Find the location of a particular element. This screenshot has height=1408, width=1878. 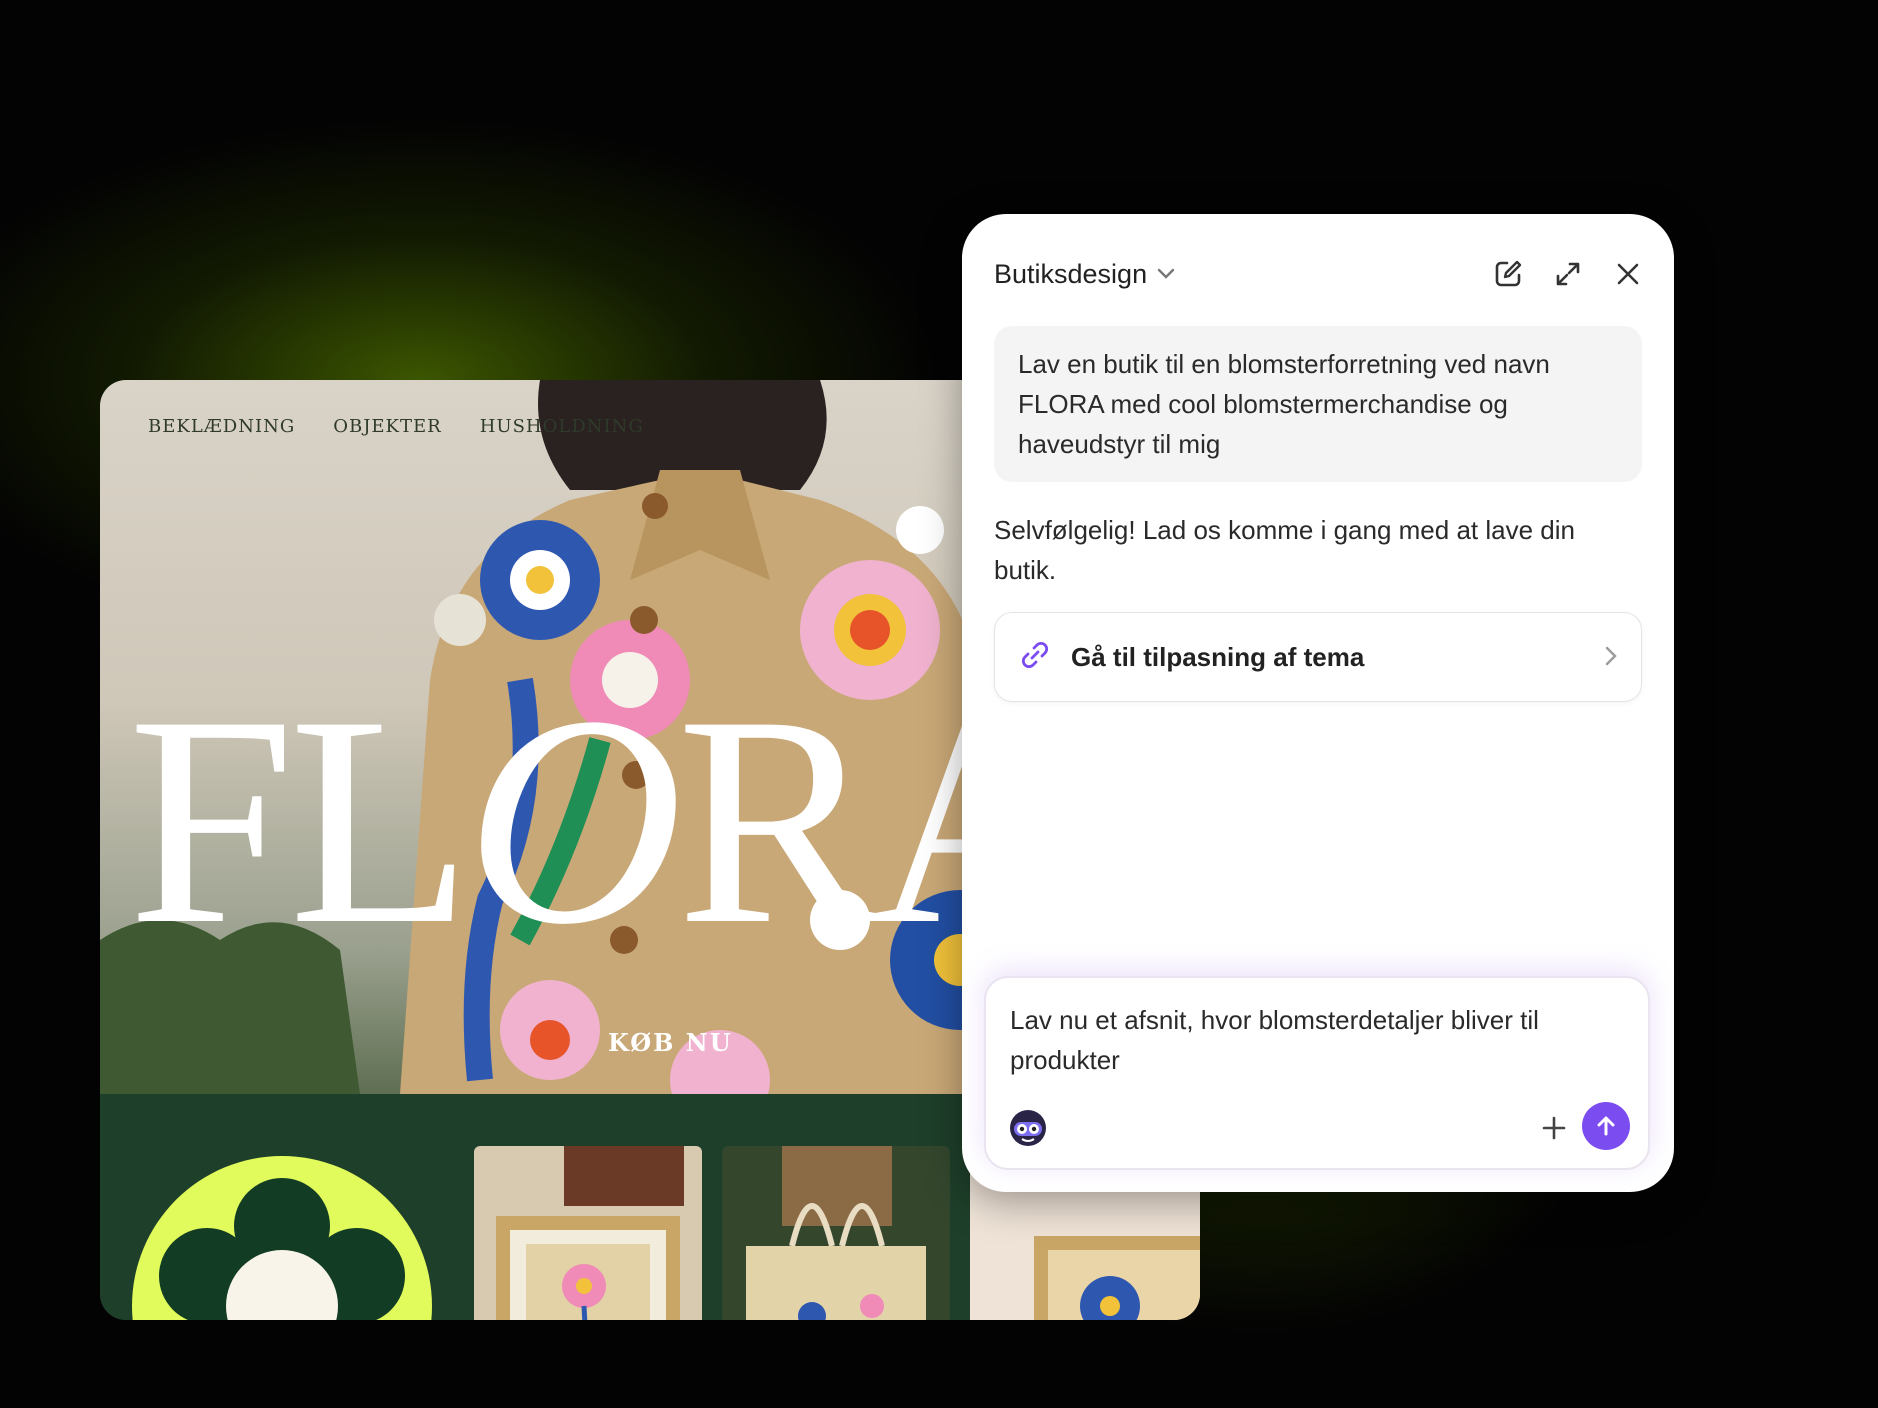

link-icon is located at coordinates (1035, 657).